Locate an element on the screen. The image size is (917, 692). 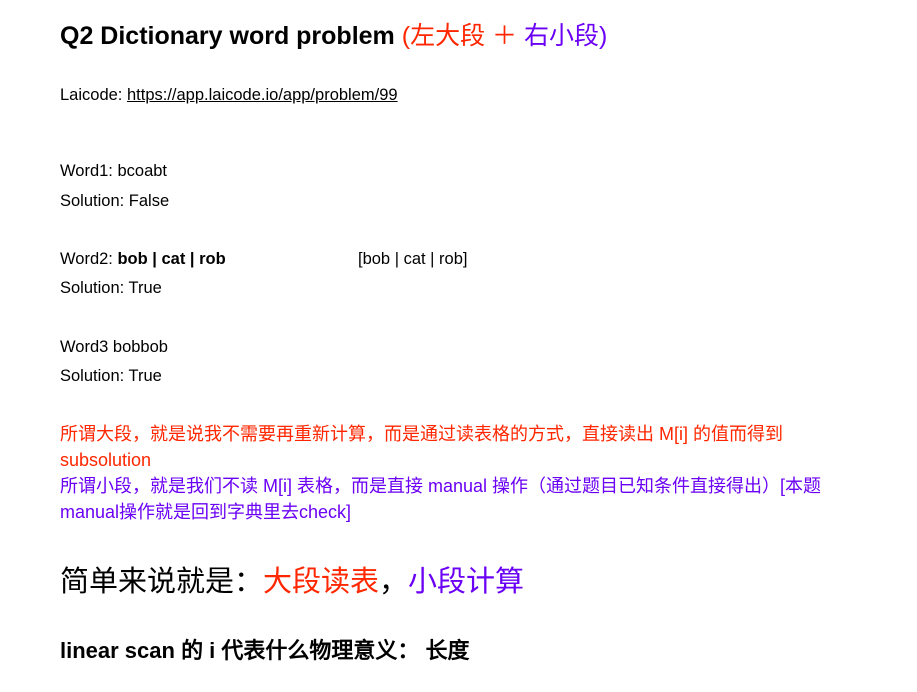
word2-note: [bob | cat | rob] is located at coordinates (413, 259).